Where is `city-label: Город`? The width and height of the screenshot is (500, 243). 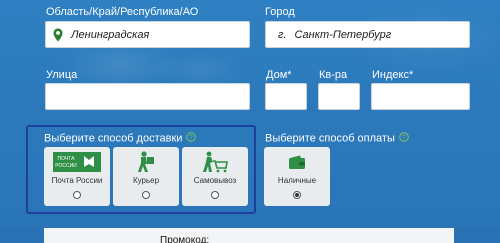 city-label: Город is located at coordinates (280, 12).